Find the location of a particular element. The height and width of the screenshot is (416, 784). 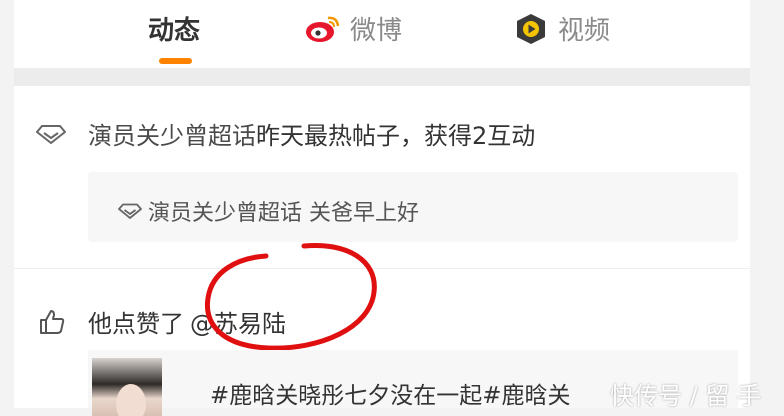

page-margin is located at coordinates (767, 204).